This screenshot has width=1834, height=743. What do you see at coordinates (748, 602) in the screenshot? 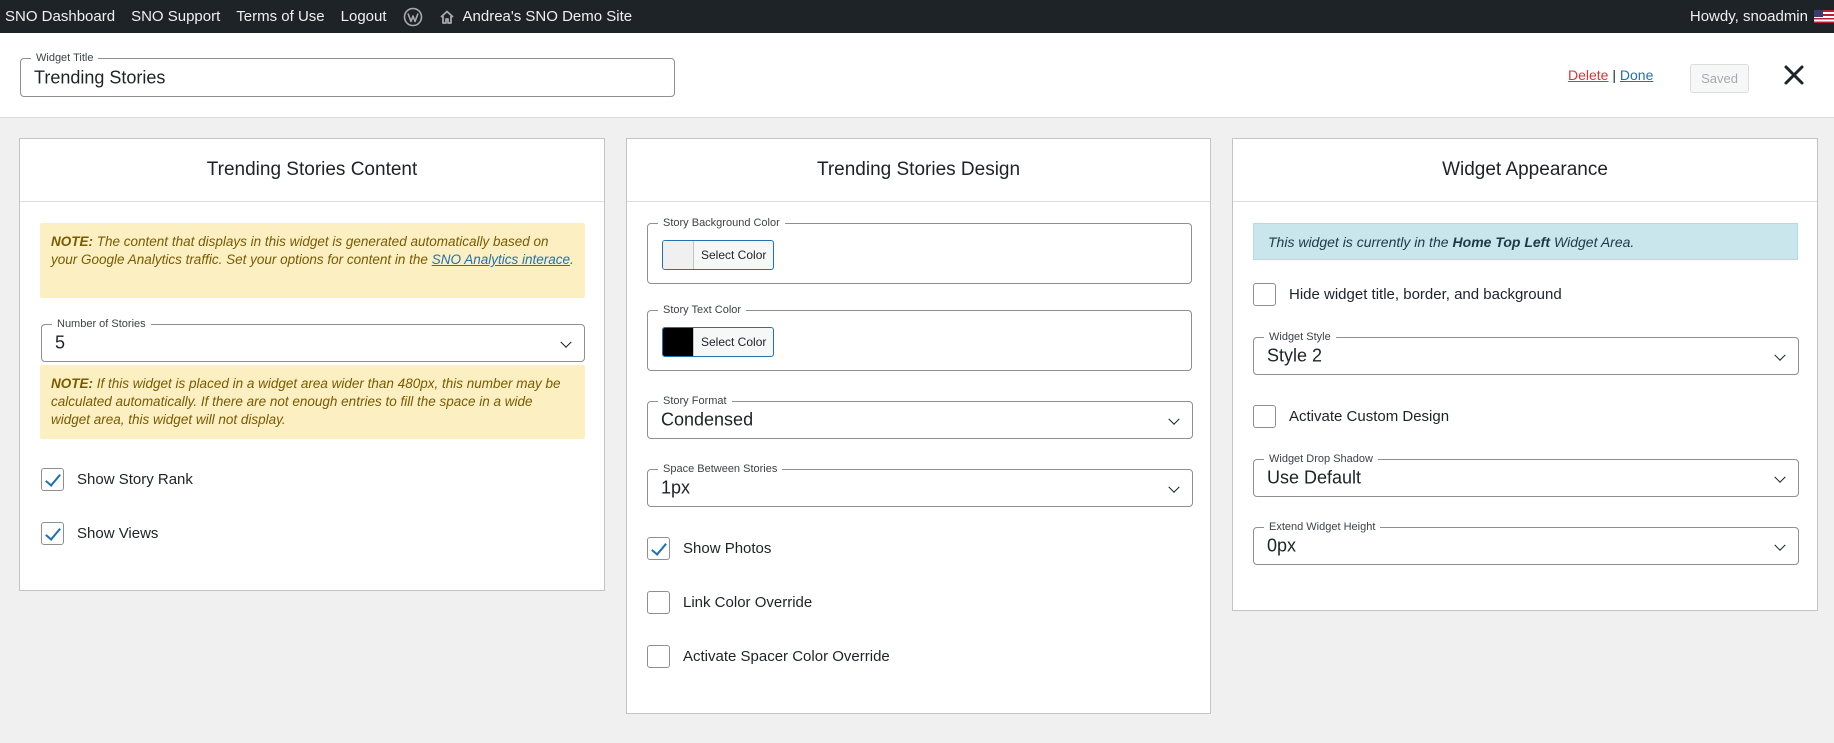
I see `link-color-override-label: Link Color Override` at bounding box center [748, 602].